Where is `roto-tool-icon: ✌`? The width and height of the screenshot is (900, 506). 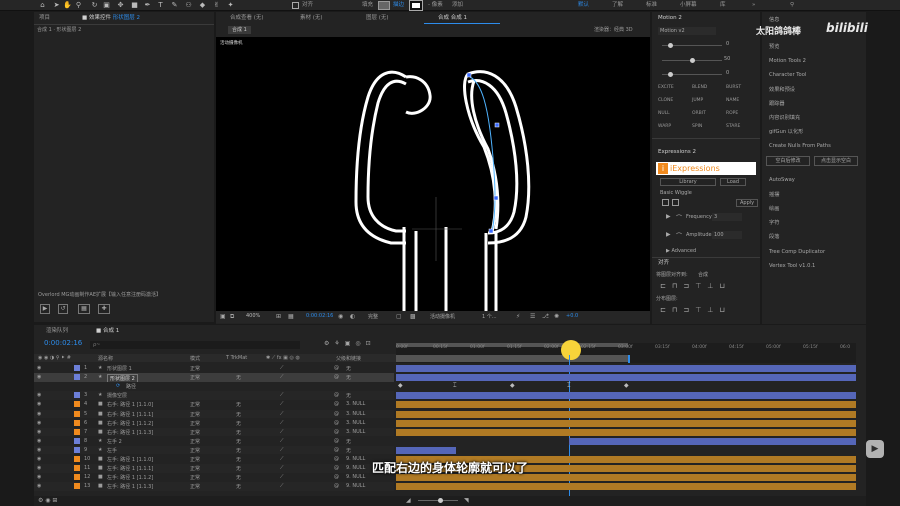 roto-tool-icon: ✌ is located at coordinates (216, 5).